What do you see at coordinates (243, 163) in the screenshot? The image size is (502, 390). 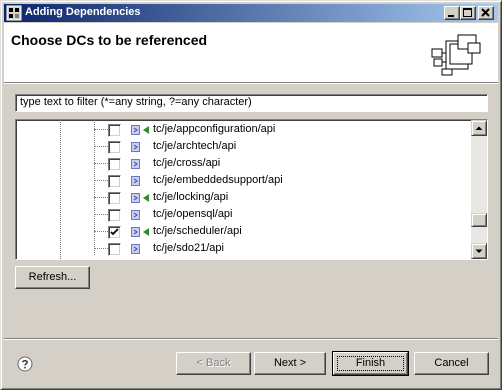 I see `tree-item: tc/je/cross/api` at bounding box center [243, 163].